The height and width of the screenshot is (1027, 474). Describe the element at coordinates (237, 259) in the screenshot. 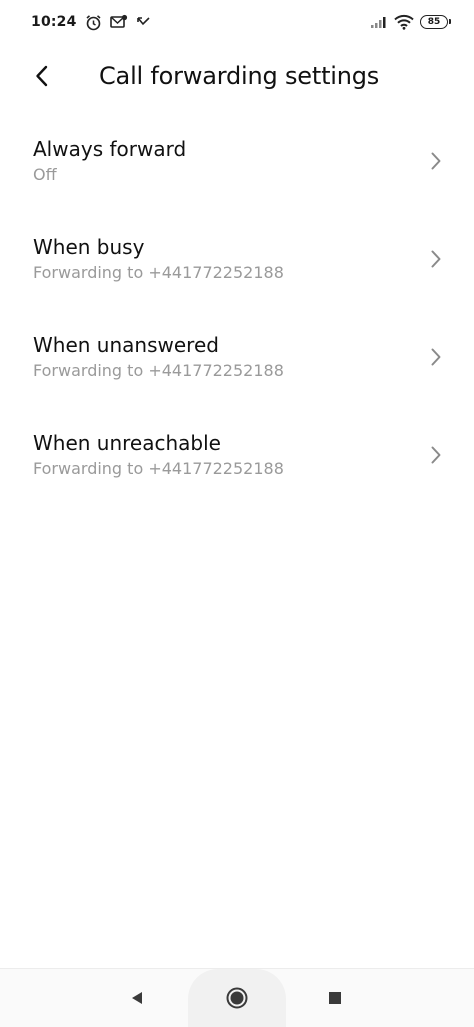

I see `list-item-when-busy: When busy Forwarding to +441772252188` at that location.